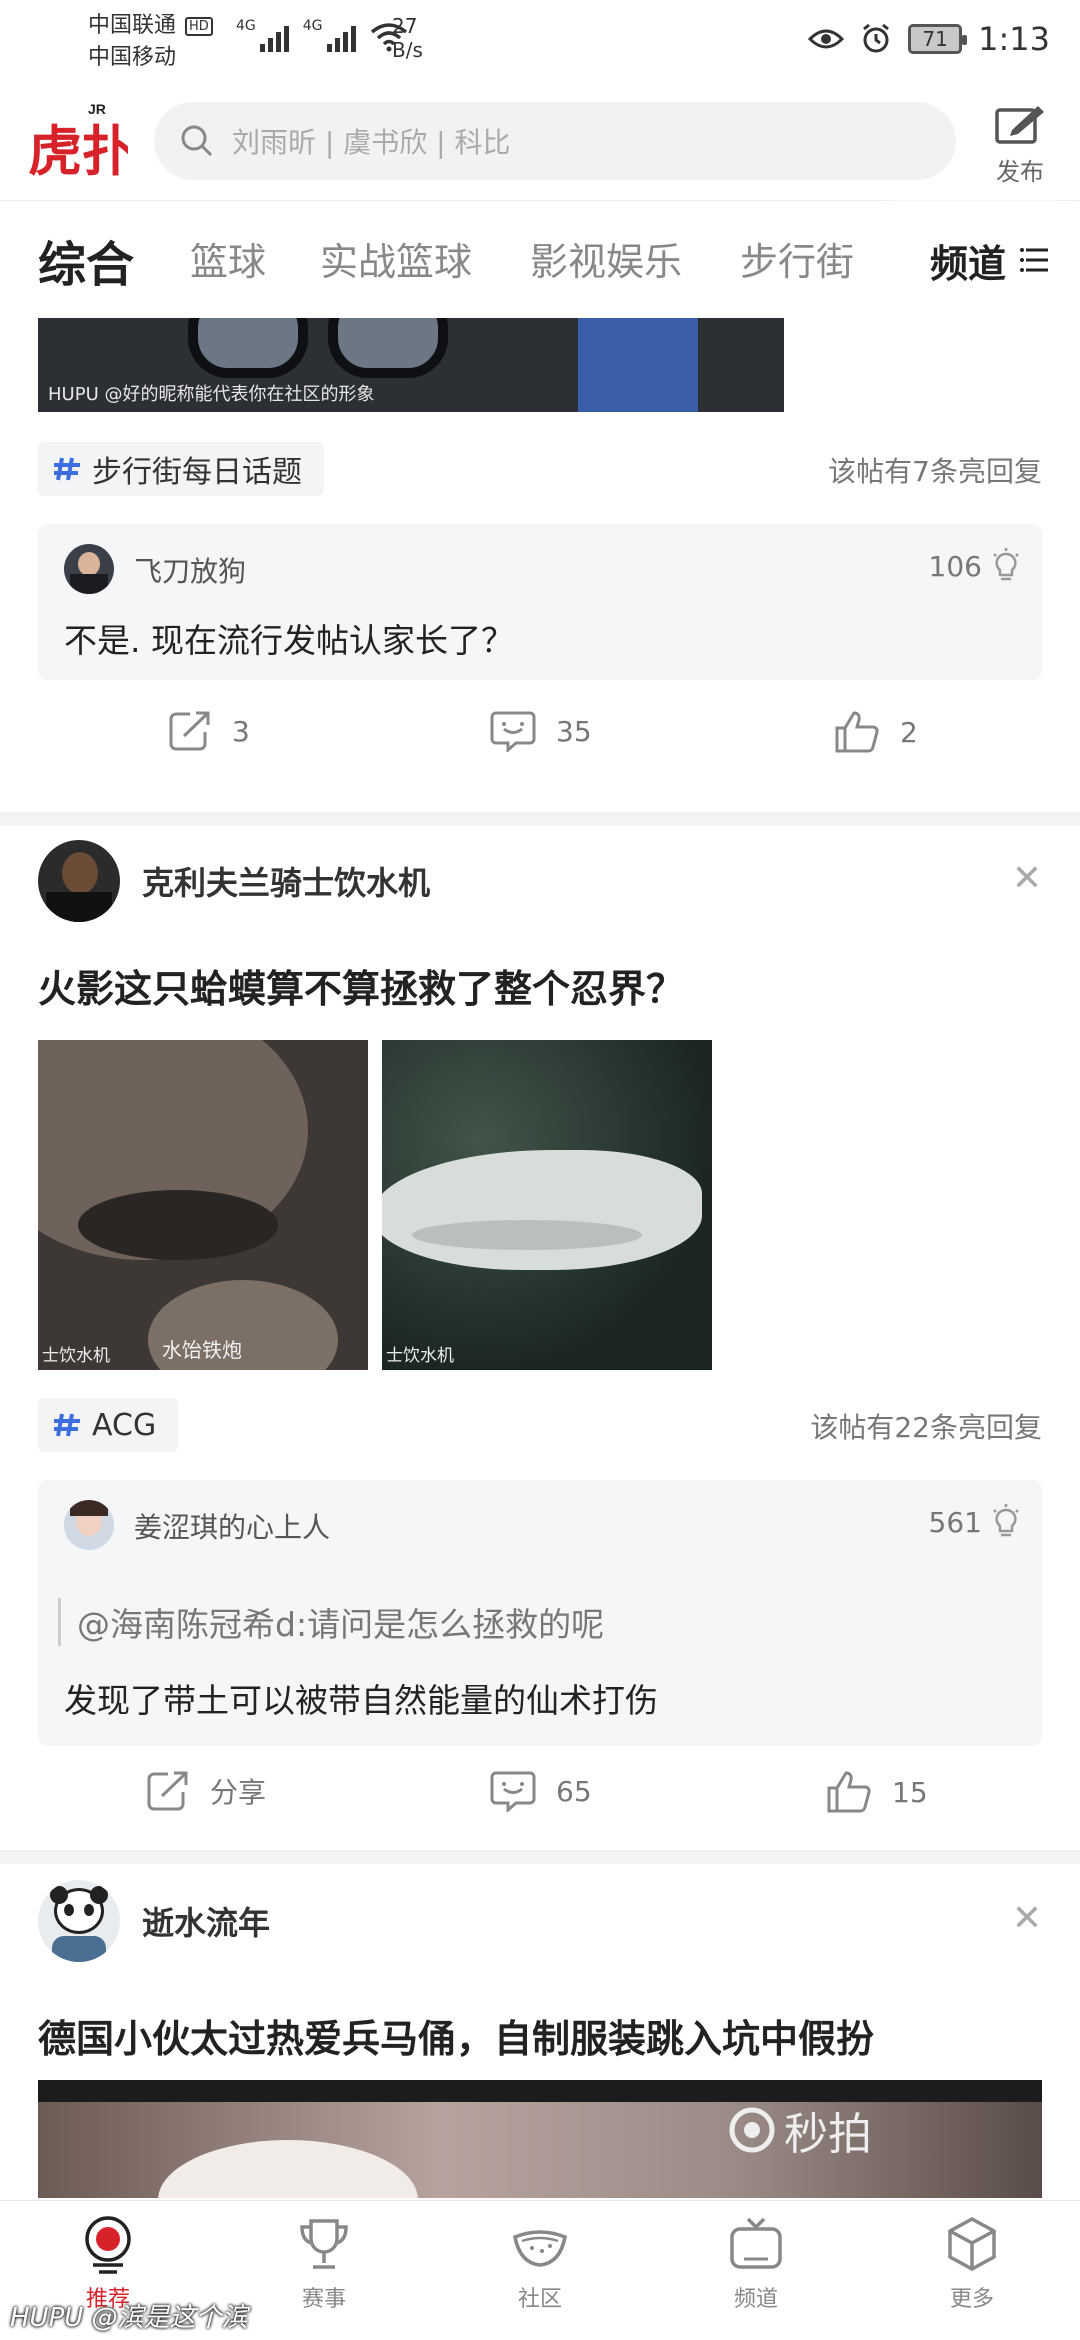 The image size is (1080, 2340). I want to click on post1-comment-text: 不是. 现在流行发帖认家长了？, so click(289, 640).